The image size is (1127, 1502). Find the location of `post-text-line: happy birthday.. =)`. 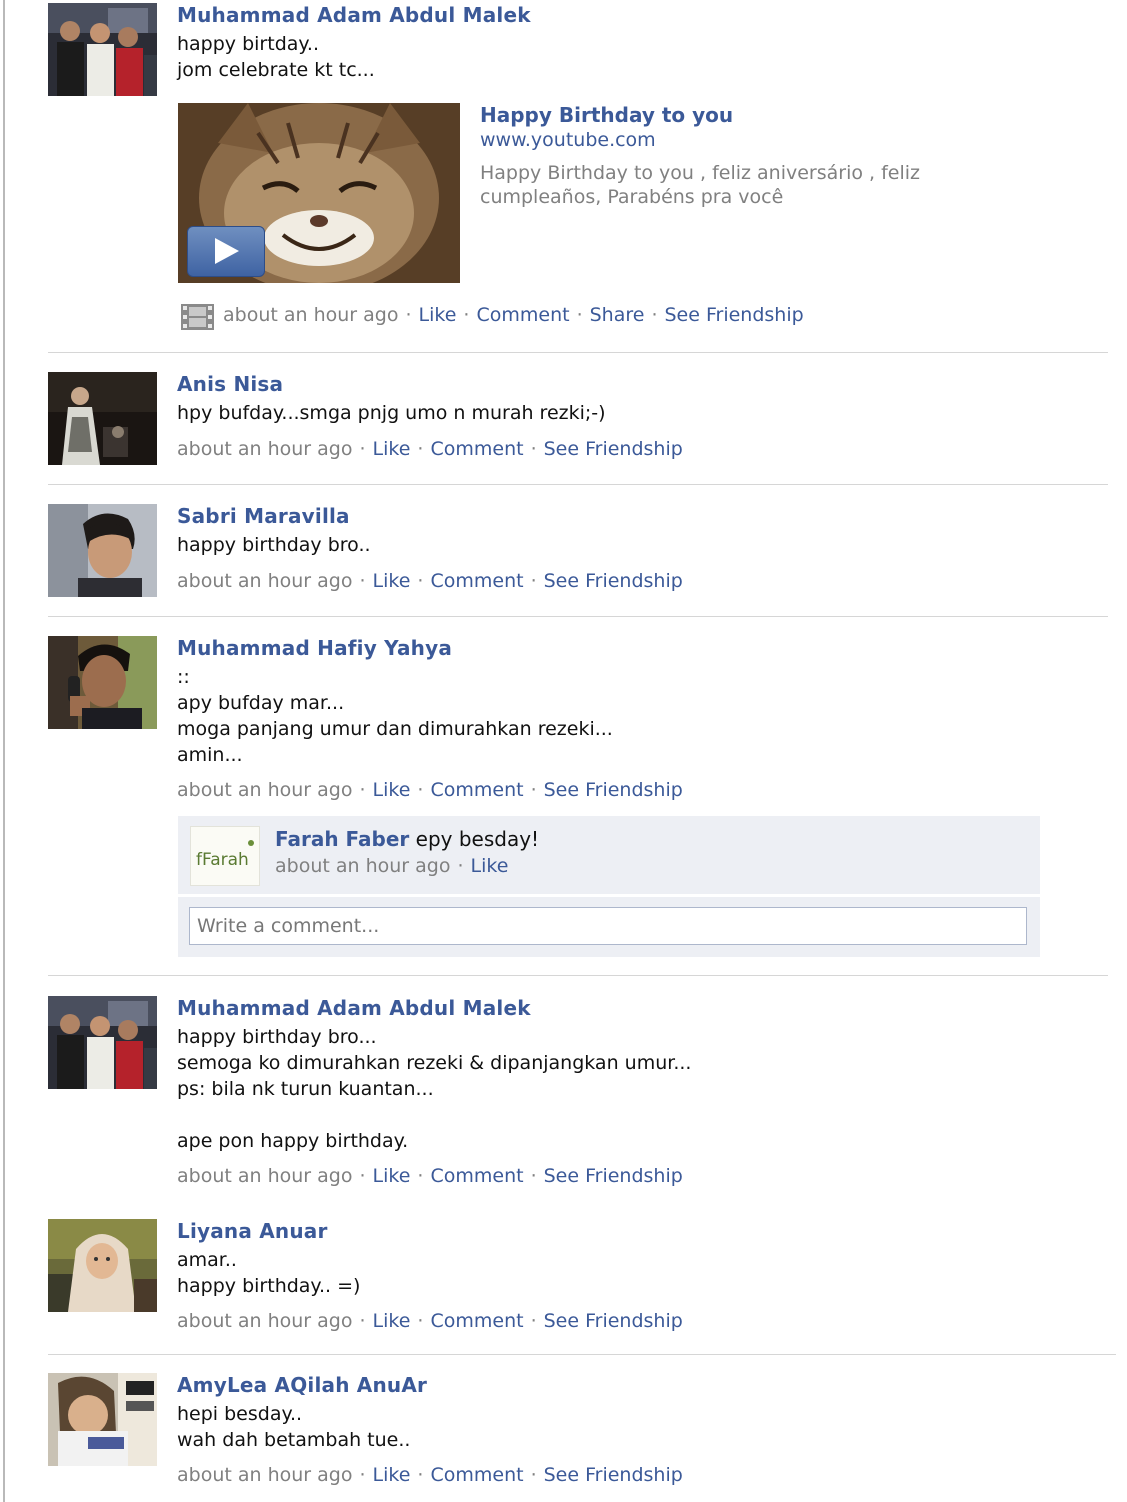

post-text-line: happy birthday.. =) is located at coordinates (269, 1286).